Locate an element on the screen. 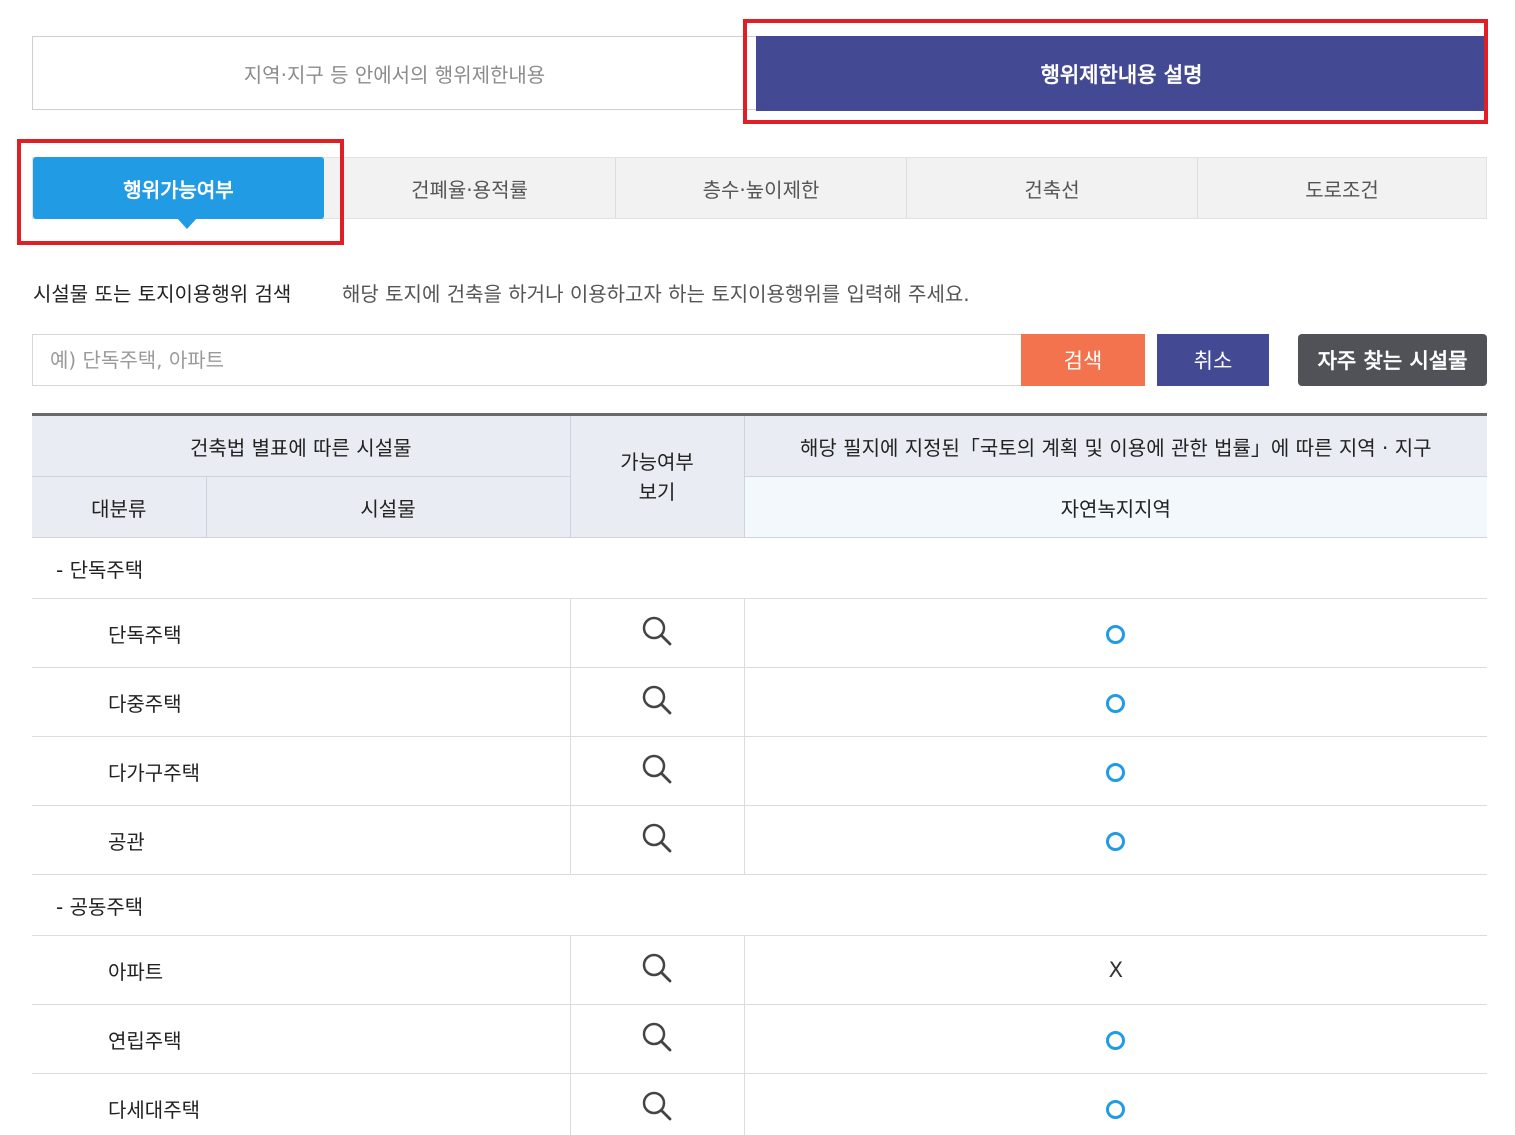 Image resolution: width=1515 pixels, height=1135 pixels. facility-name: 다가구주택 is located at coordinates (301, 771).